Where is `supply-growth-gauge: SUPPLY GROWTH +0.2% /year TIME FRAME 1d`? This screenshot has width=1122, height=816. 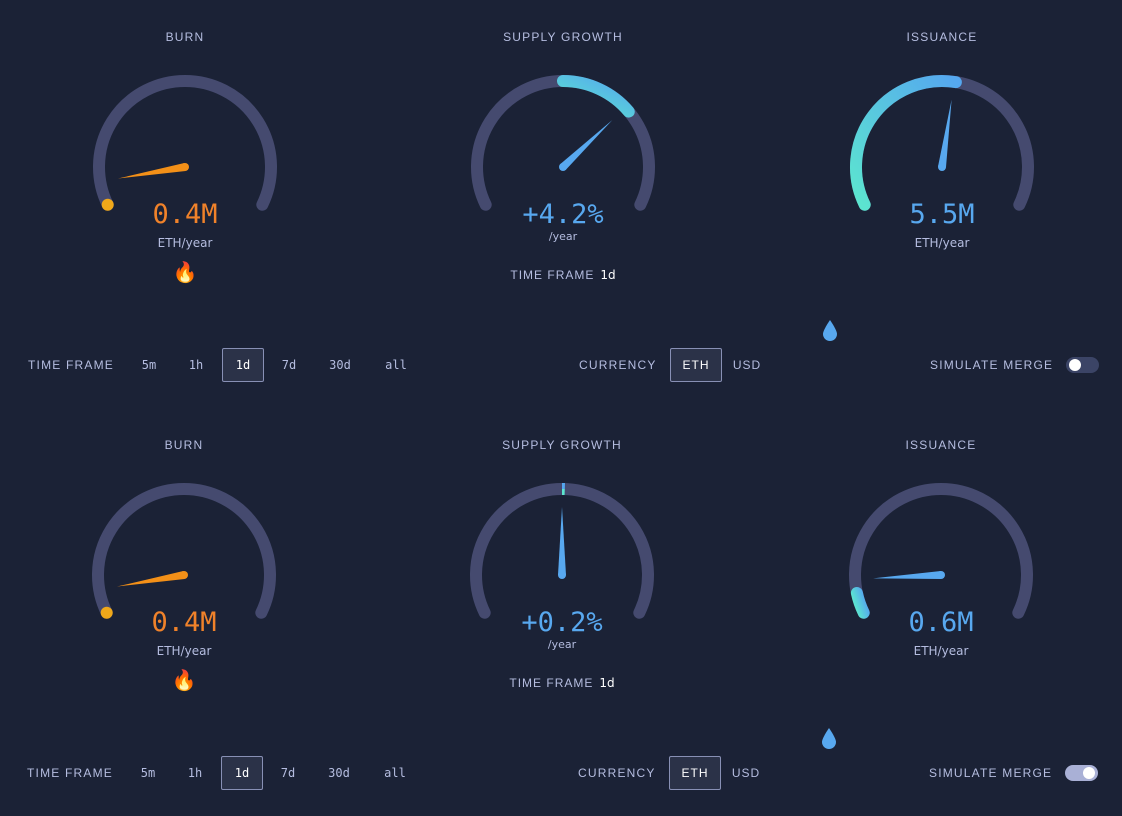
supply-growth-gauge: SUPPLY GROWTH +0.2% /year TIME FRAME 1d is located at coordinates (562, 563).